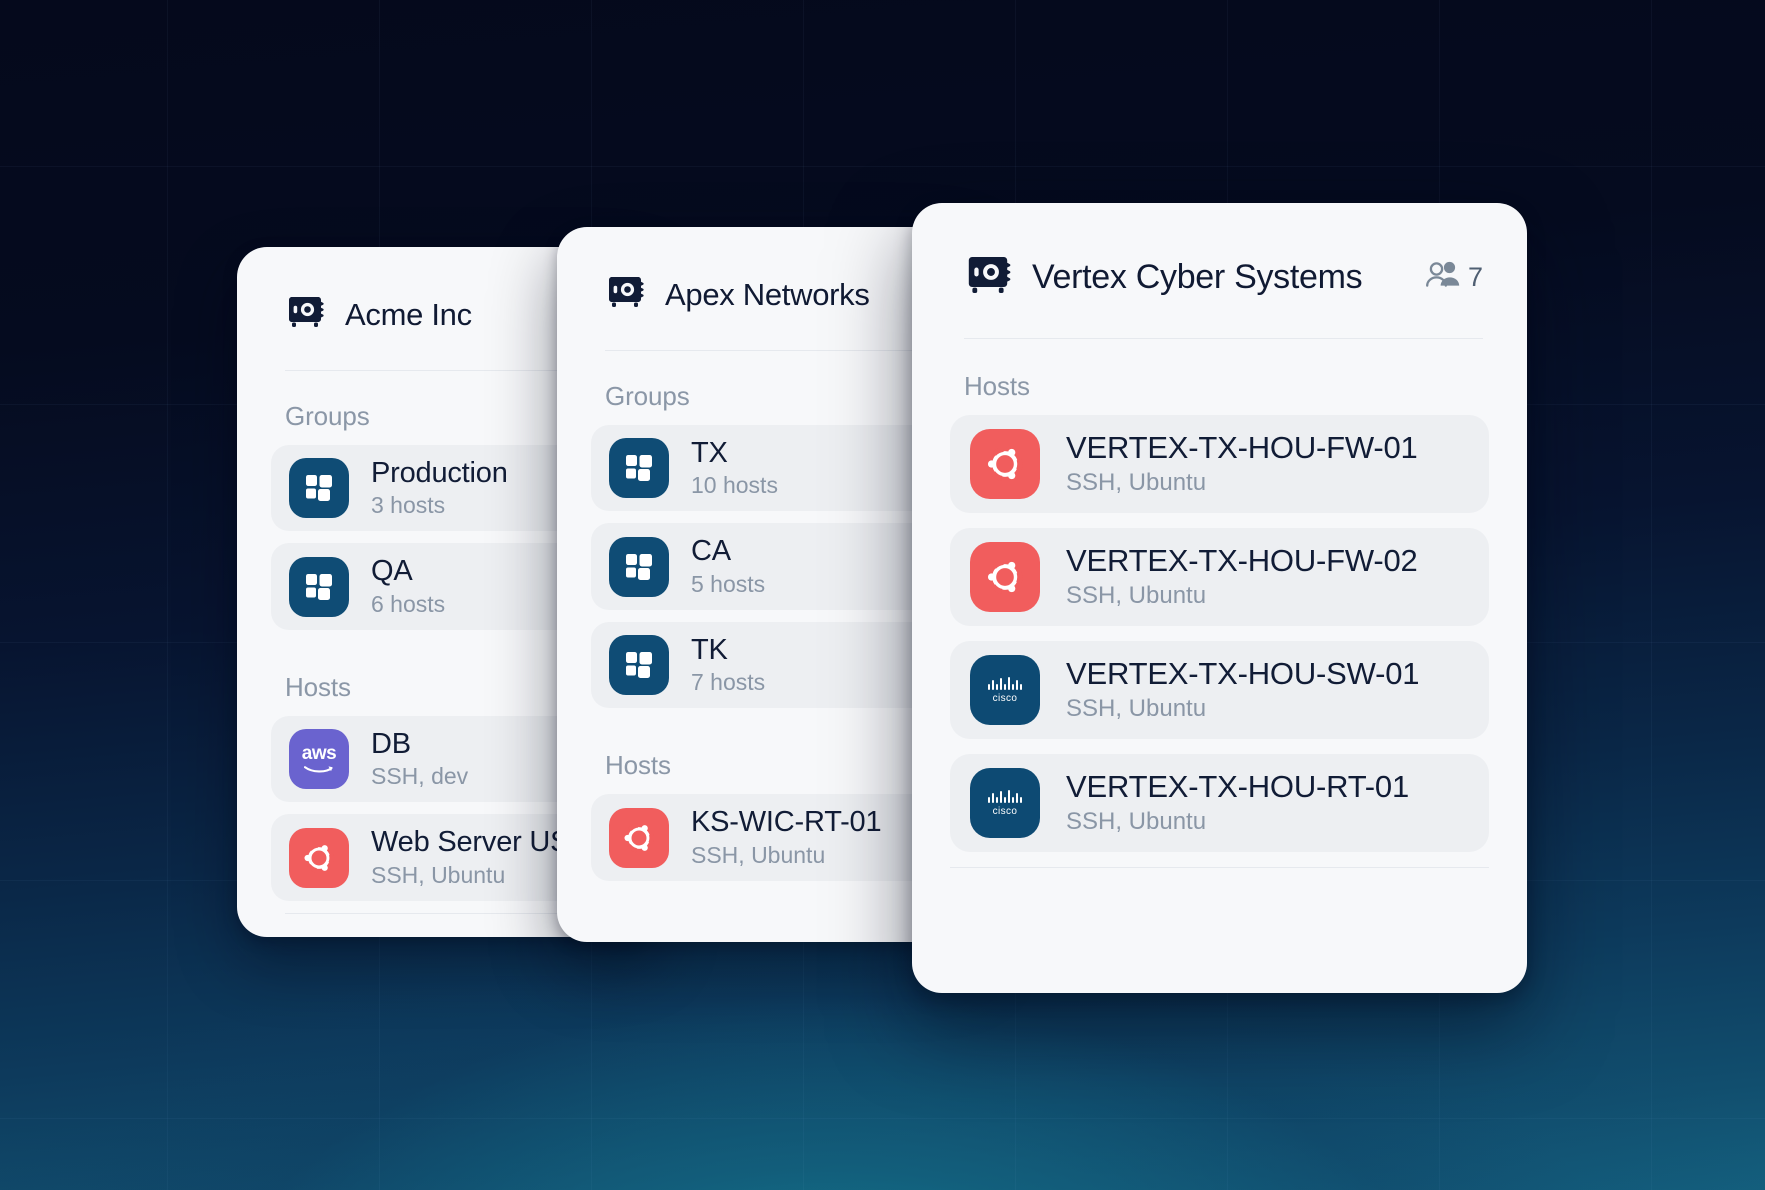 Image resolution: width=1765 pixels, height=1190 pixels. What do you see at coordinates (1237, 787) in the screenshot?
I see `list-item-title: VERTEX-TX-HOU-RT-01` at bounding box center [1237, 787].